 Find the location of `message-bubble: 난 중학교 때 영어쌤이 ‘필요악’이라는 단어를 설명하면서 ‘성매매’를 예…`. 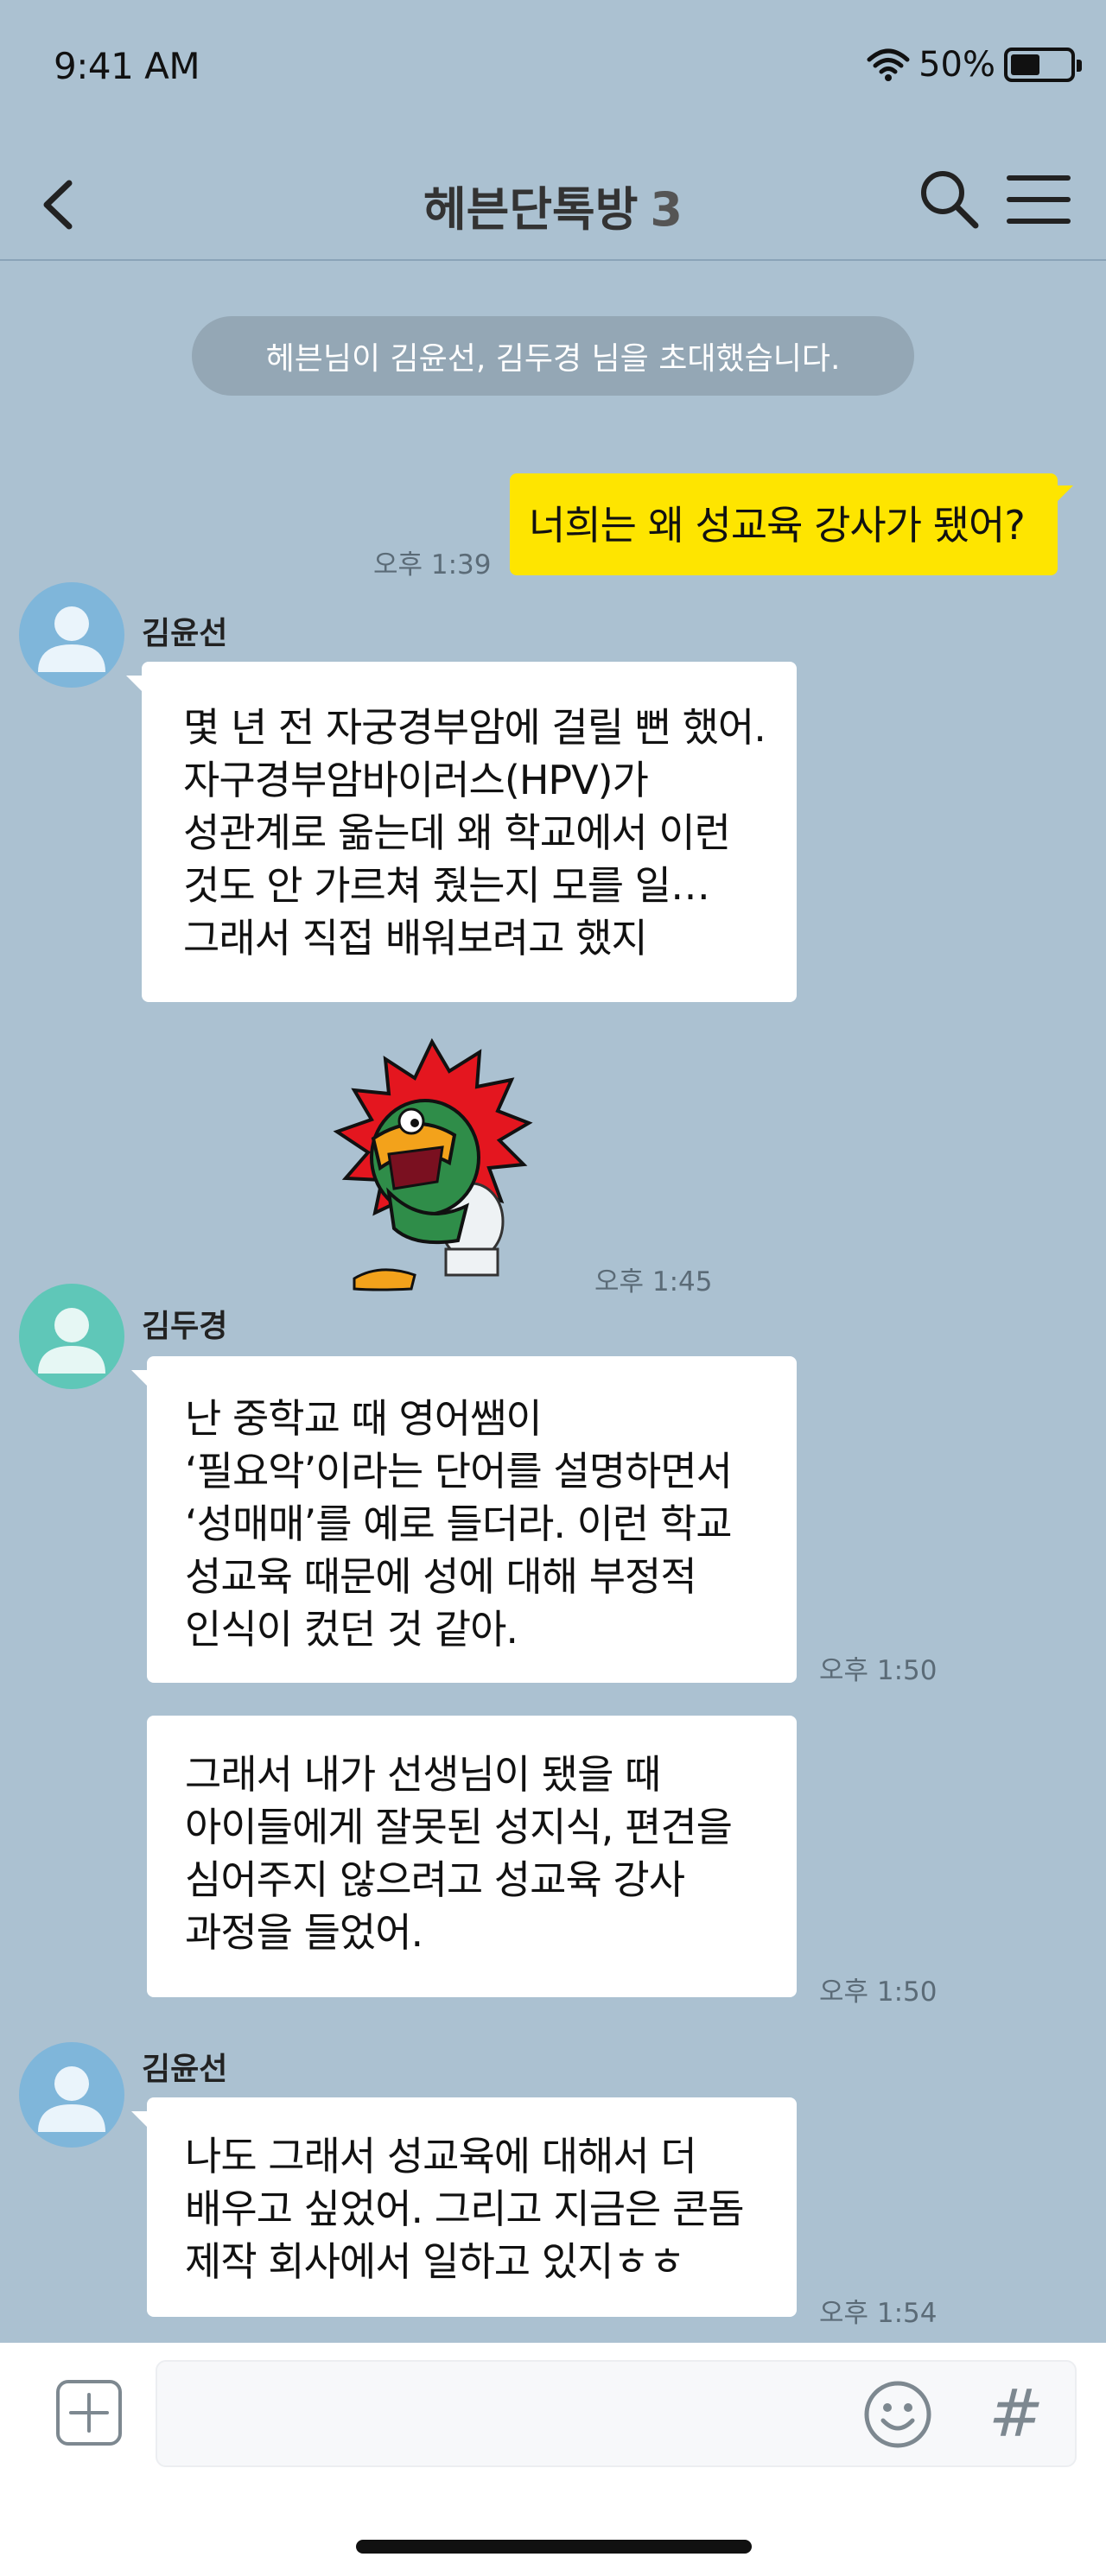

message-bubble: 난 중학교 때 영어쌤이 ‘필요악’이라는 단어를 설명하면서 ‘성매매’를 예… is located at coordinates (464, 1519).